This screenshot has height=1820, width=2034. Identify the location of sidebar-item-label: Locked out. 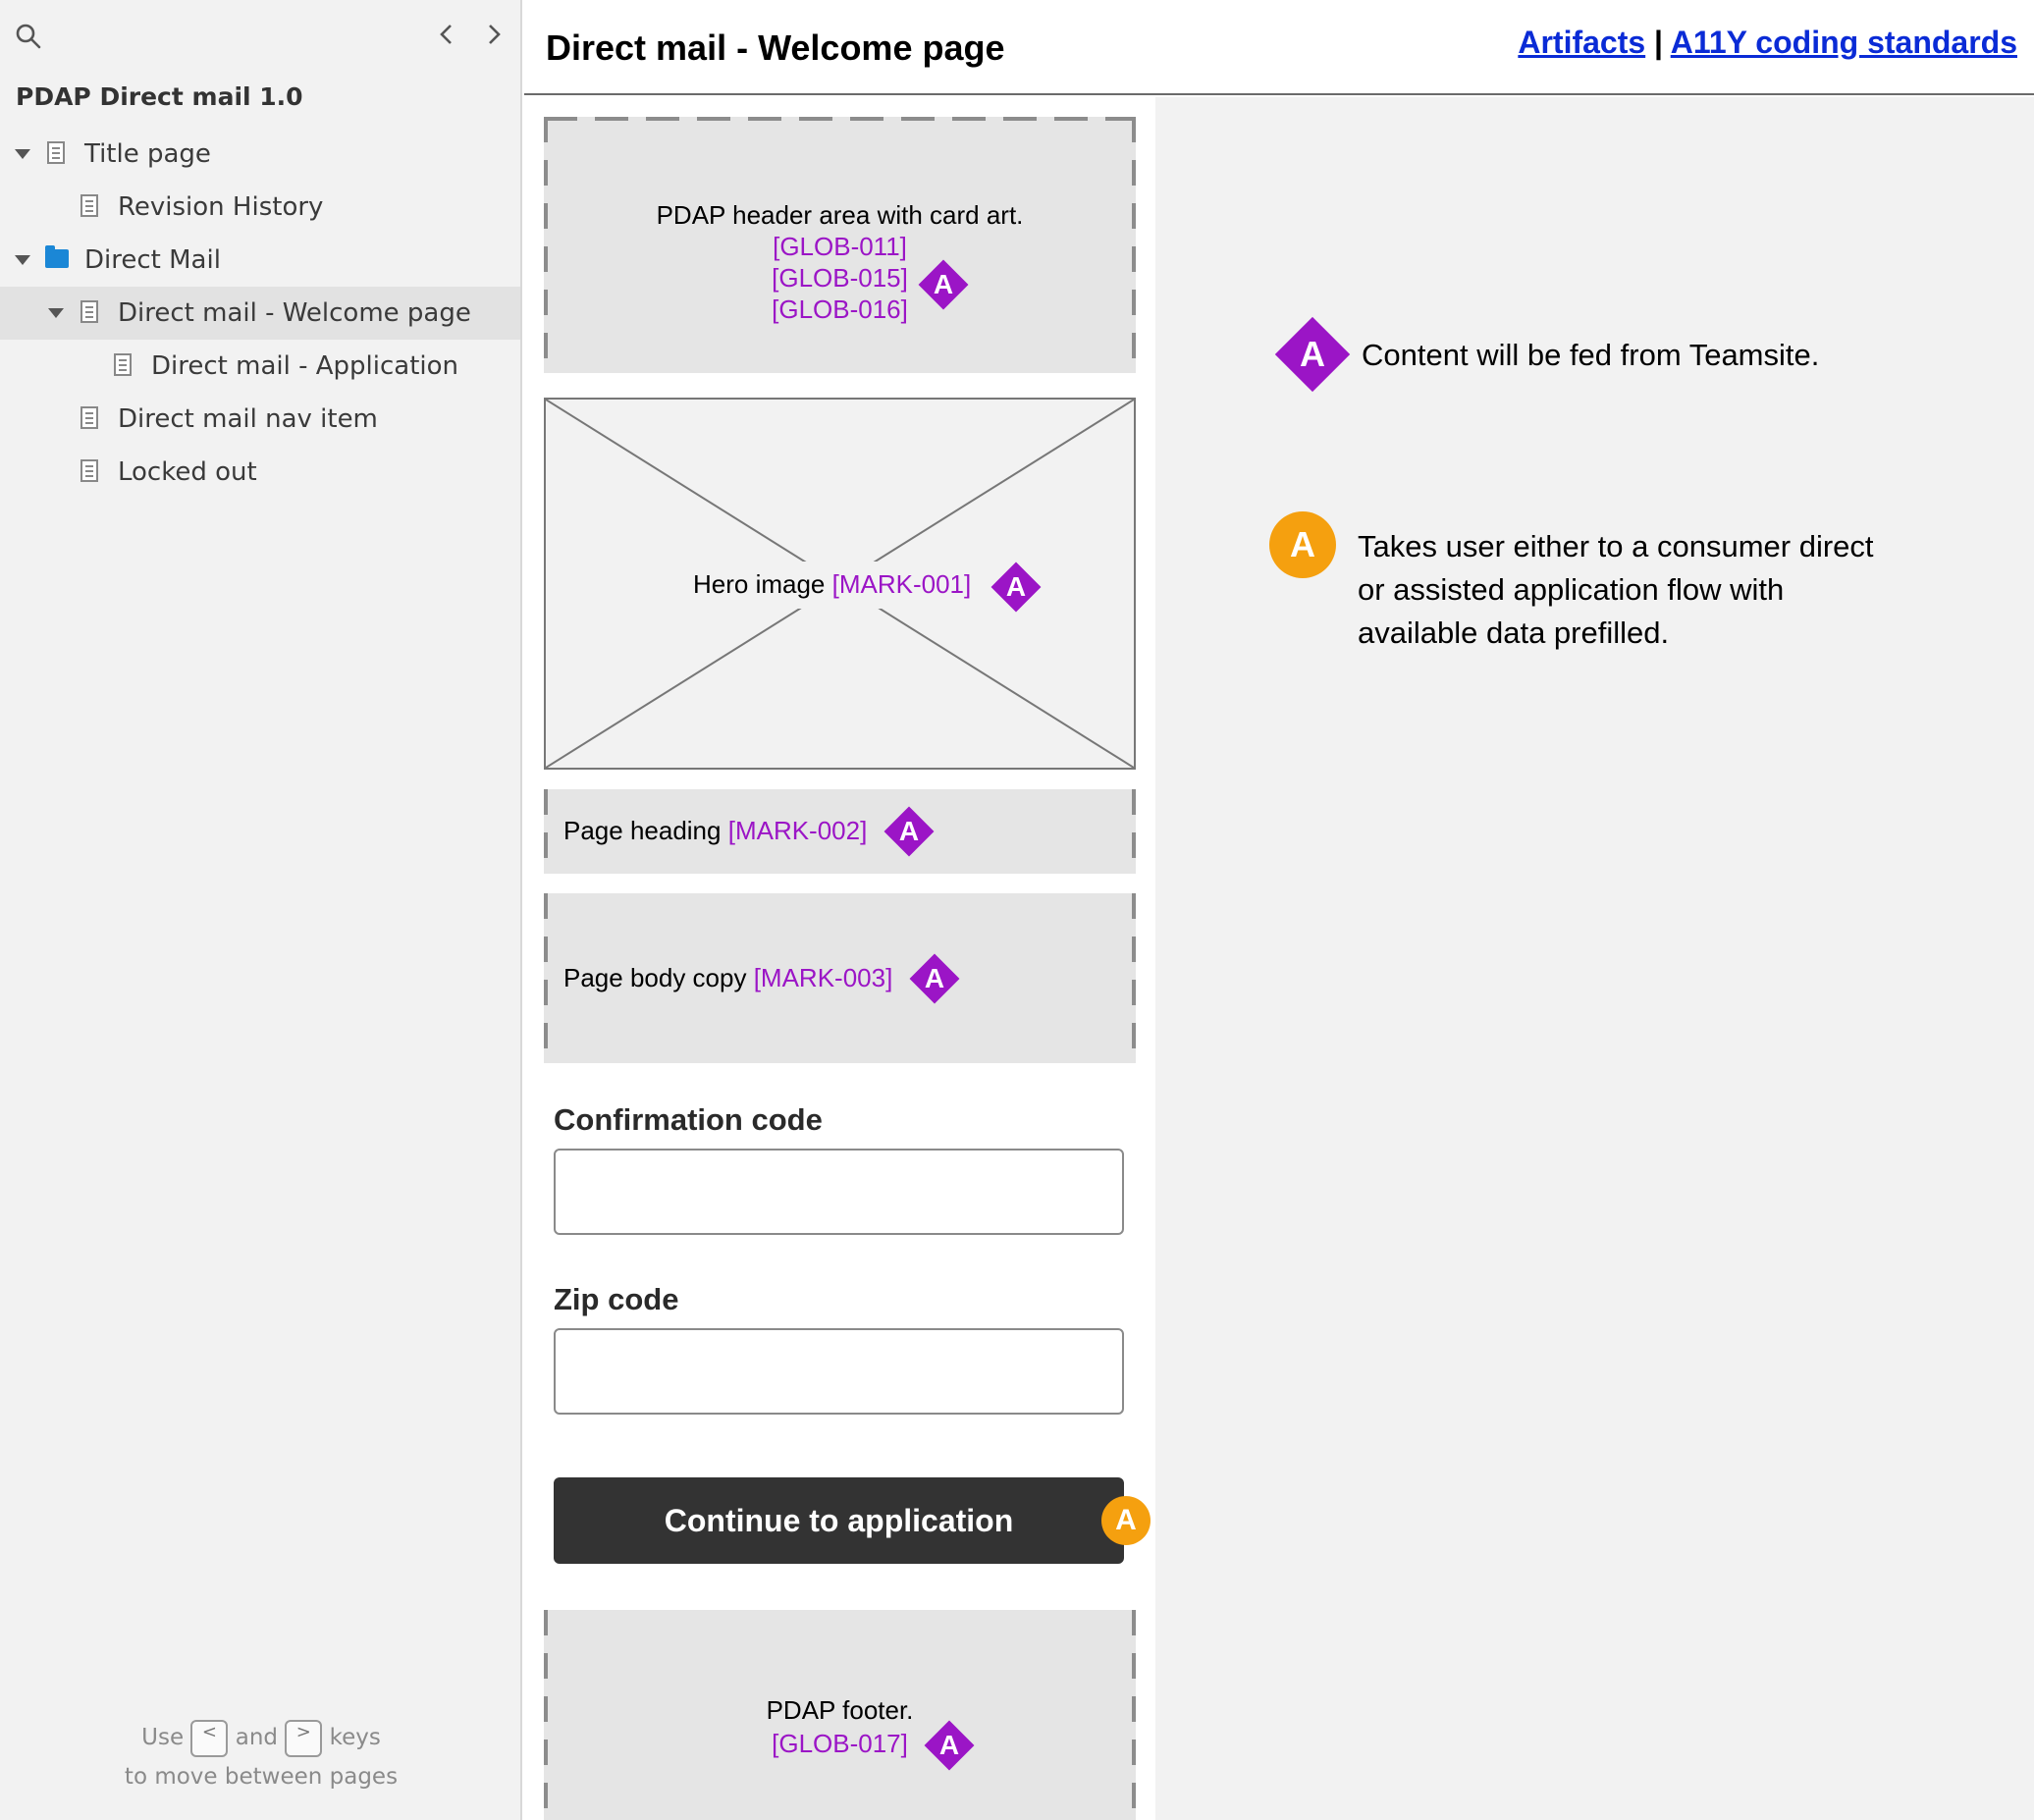
(187, 472).